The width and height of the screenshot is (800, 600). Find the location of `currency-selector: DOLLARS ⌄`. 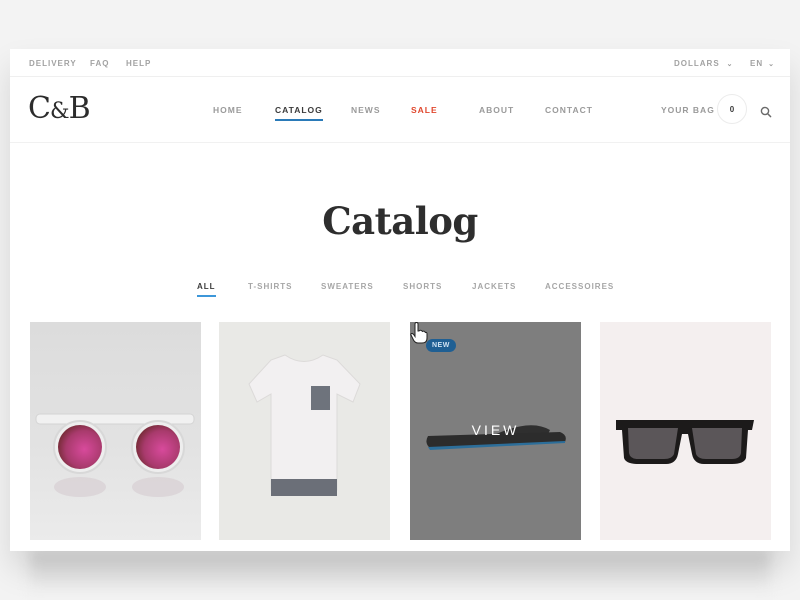

currency-selector: DOLLARS ⌄ is located at coordinates (704, 63).